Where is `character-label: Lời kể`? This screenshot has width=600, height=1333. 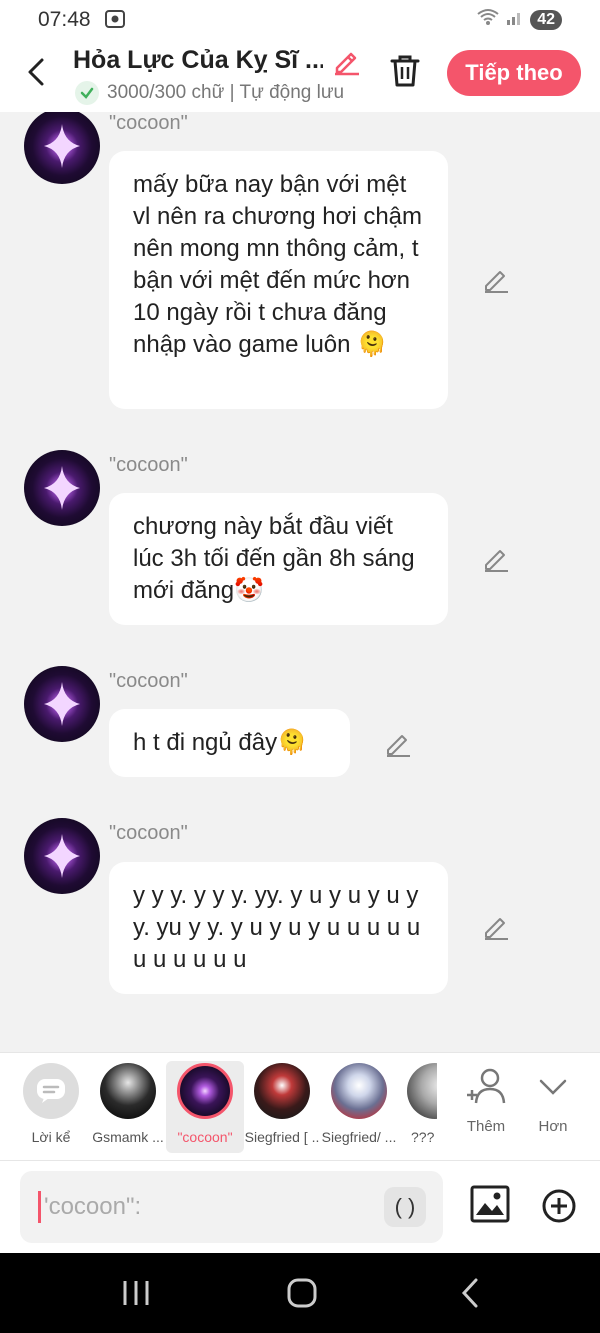
character-label: Lời kể is located at coordinates (51, 1137).